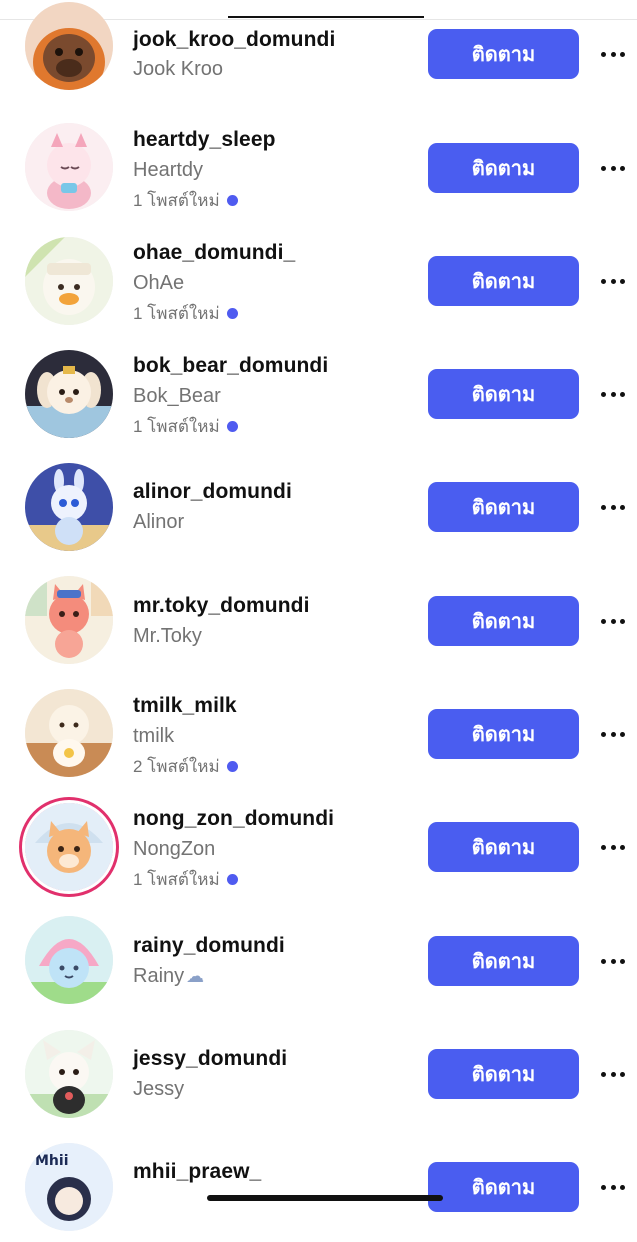  I want to click on full-name: Mr.Toky, so click(167, 636).